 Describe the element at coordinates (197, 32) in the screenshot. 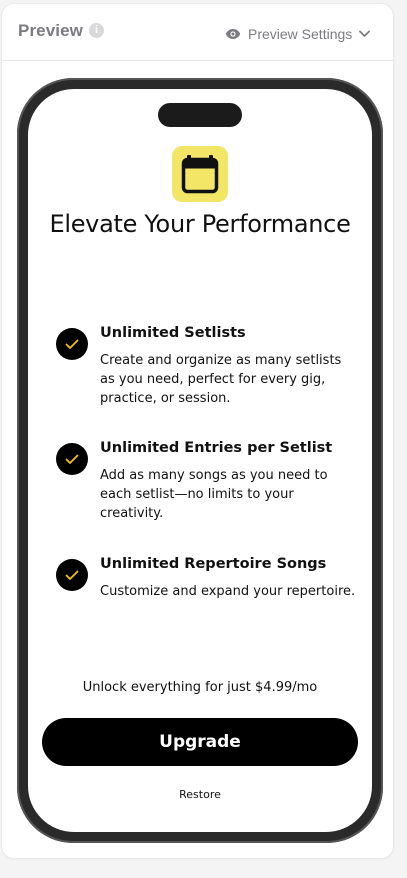

I see `panel-header: Preview i Preview Settings` at that location.